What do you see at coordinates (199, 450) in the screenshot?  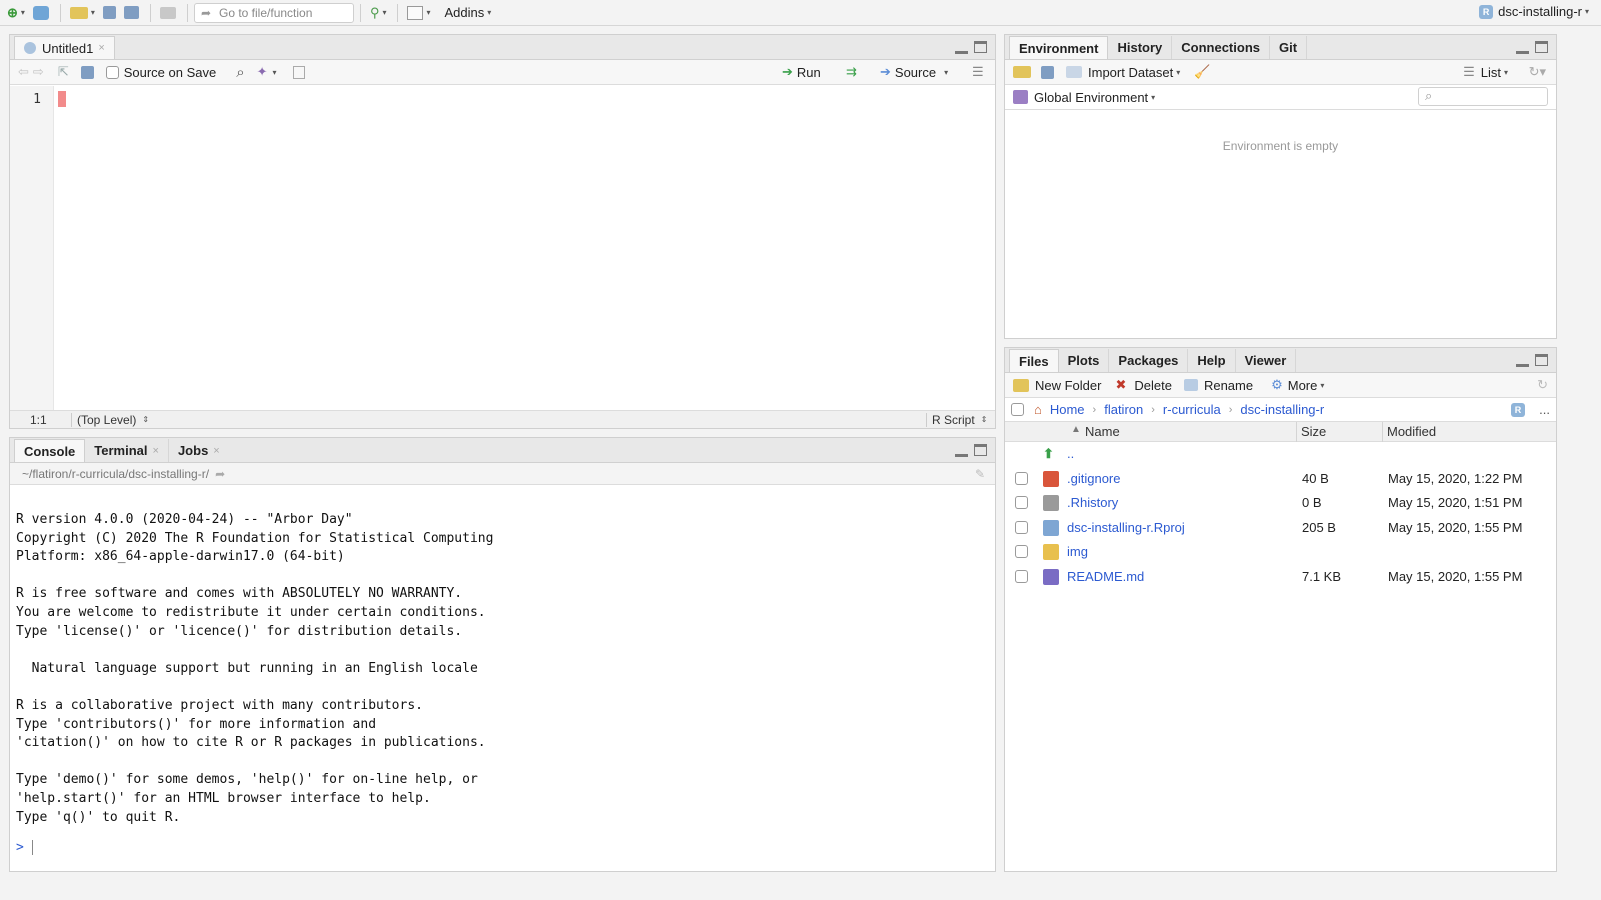 I see `tab-jobs: Jobs ×` at bounding box center [199, 450].